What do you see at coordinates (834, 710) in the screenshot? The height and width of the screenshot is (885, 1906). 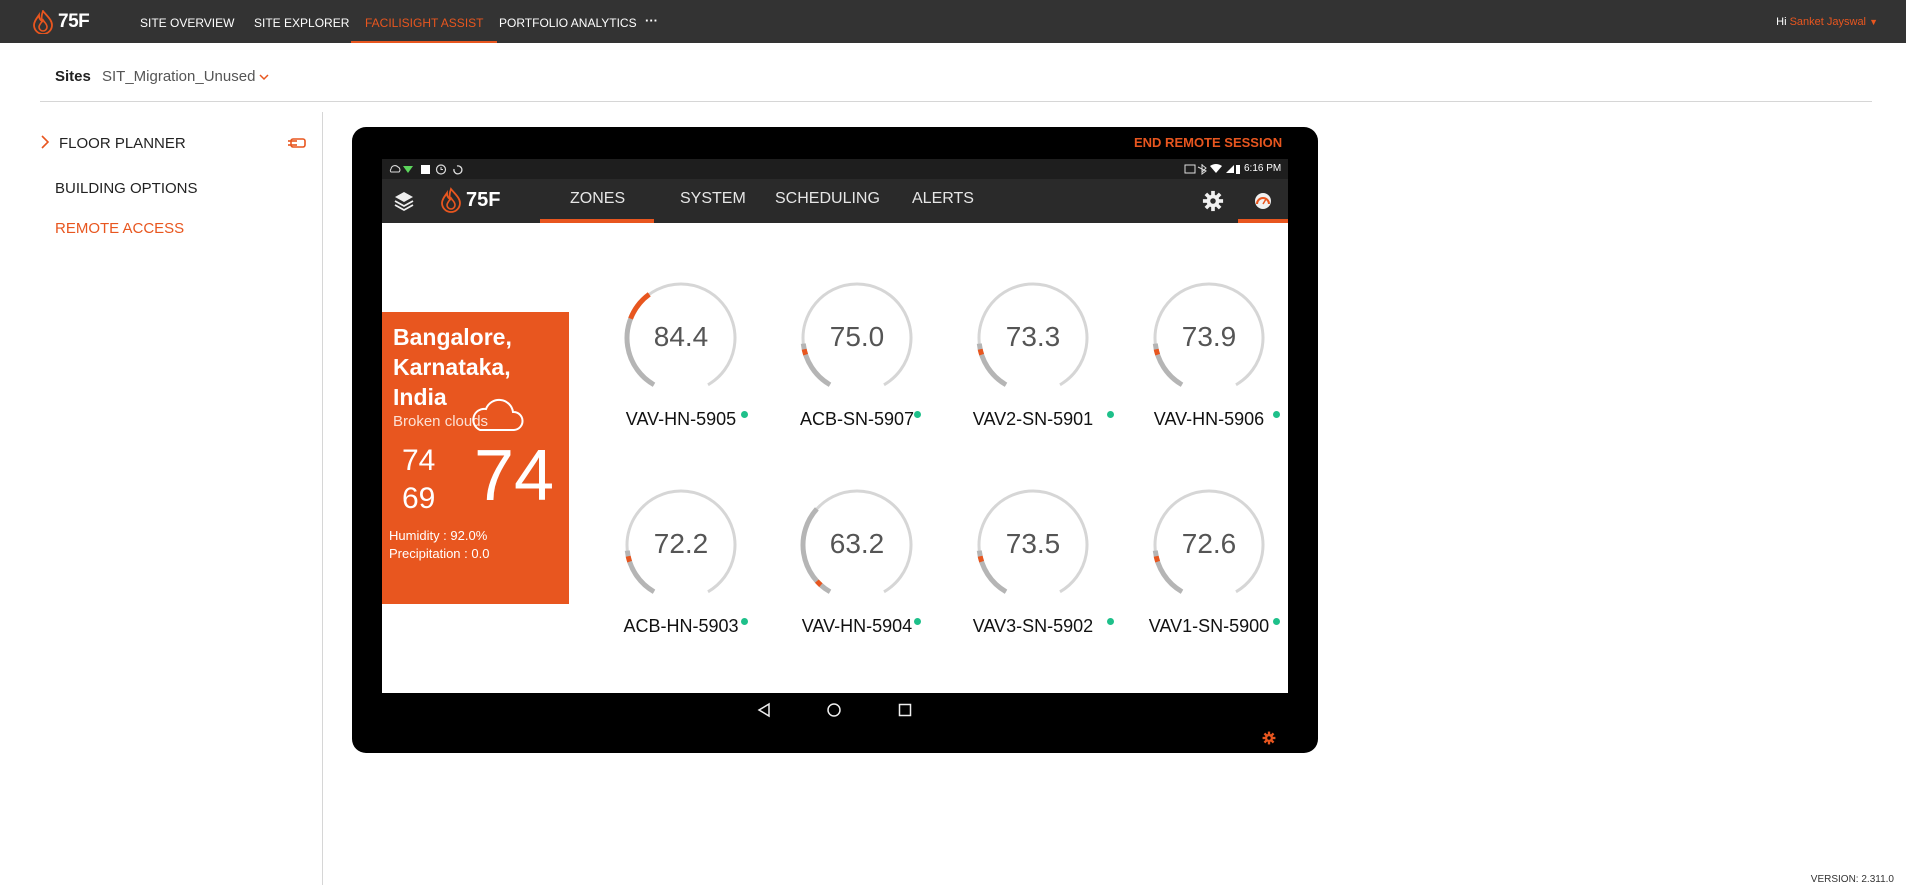 I see `home-icon` at bounding box center [834, 710].